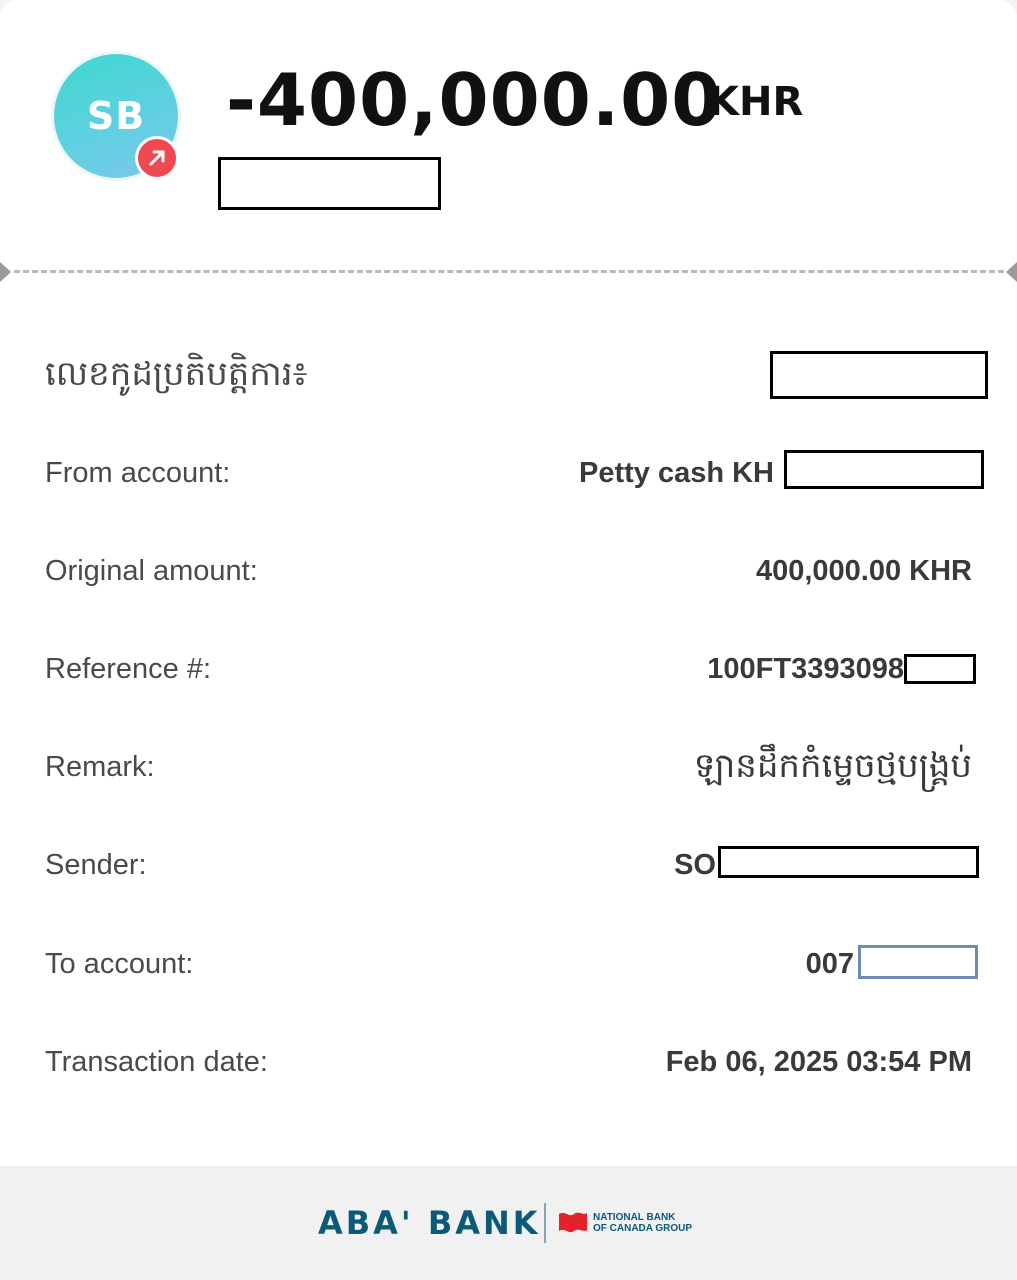 Image resolution: width=1017 pixels, height=1280 pixels. Describe the element at coordinates (918, 962) in the screenshot. I see `redacted-to-account` at that location.